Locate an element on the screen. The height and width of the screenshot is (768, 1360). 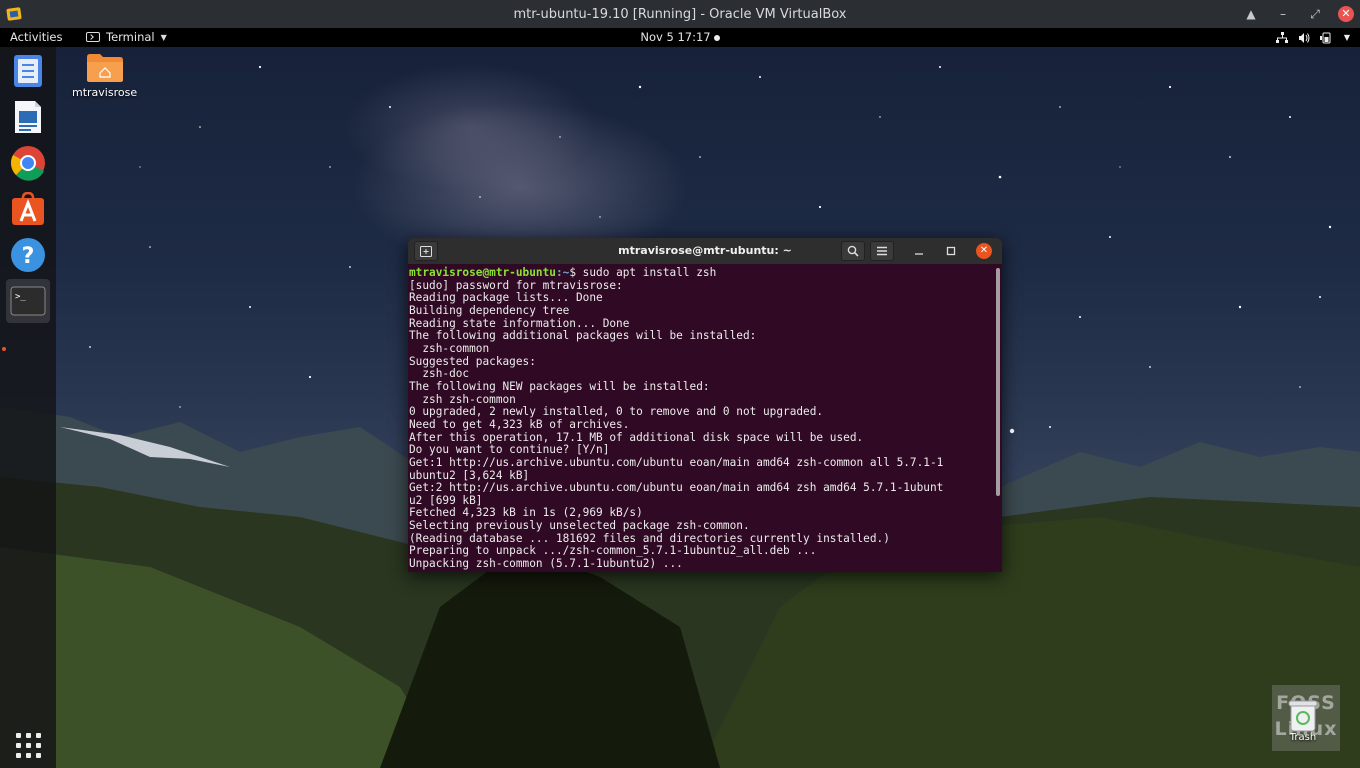
gnome-top-bar: Activities Terminal ▼ Nov 5 17:17 ▼ is located at coordinates (680, 37).